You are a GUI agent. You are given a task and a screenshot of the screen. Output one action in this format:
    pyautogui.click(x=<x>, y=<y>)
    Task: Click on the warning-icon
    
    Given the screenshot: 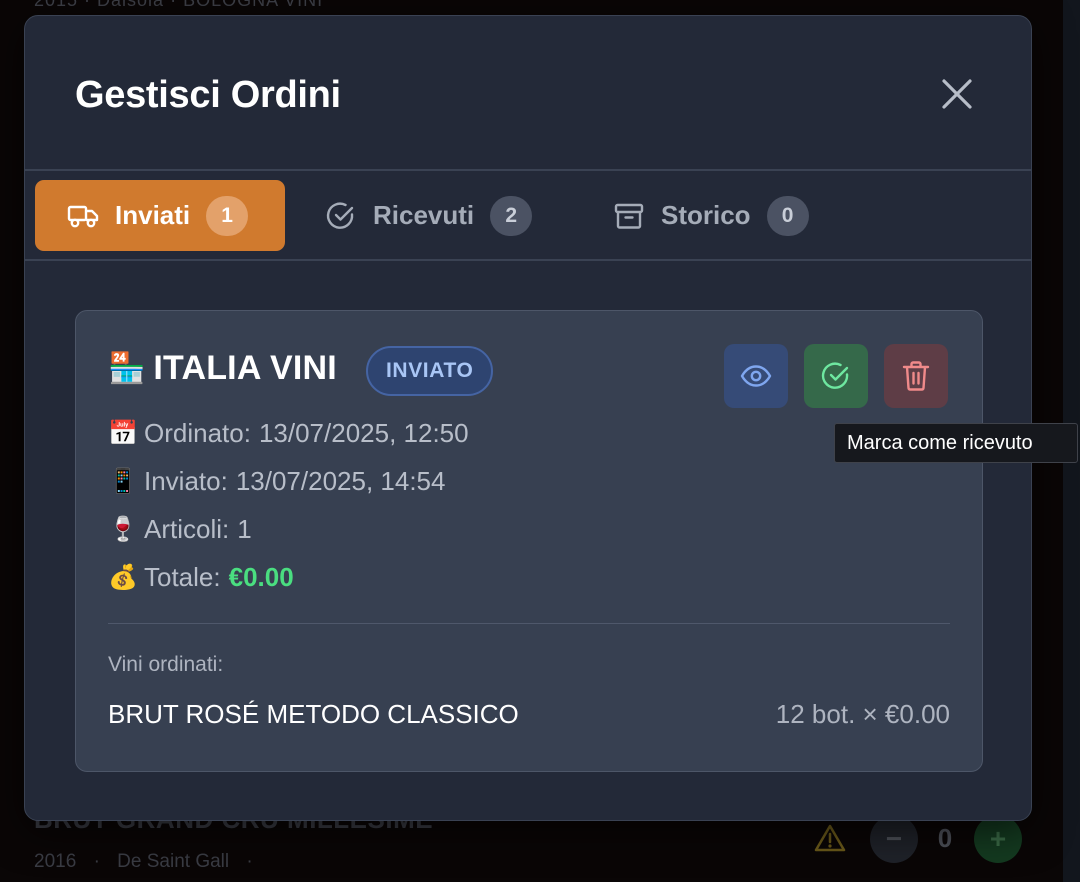 What is the action you would take?
    pyautogui.click(x=830, y=838)
    